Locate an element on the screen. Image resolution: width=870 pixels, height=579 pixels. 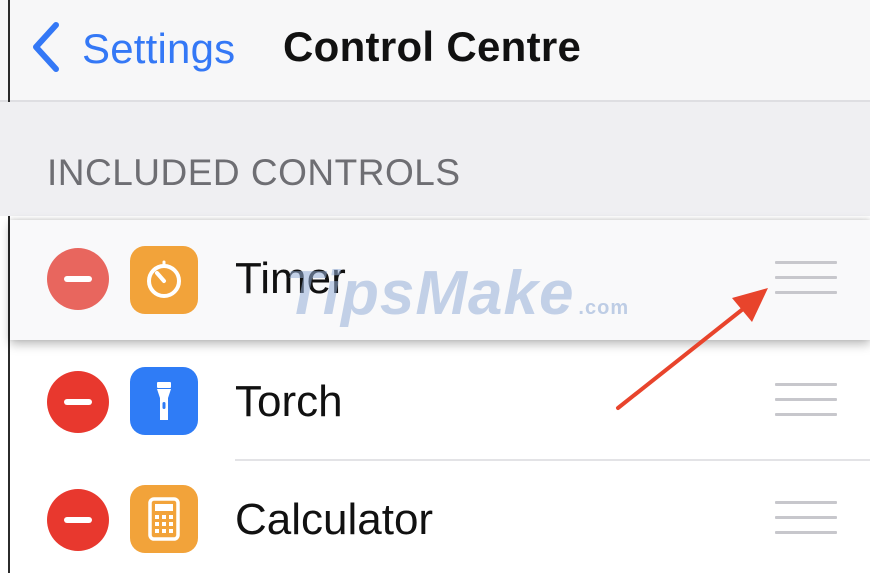
remove-torch-button is located at coordinates (78, 402).